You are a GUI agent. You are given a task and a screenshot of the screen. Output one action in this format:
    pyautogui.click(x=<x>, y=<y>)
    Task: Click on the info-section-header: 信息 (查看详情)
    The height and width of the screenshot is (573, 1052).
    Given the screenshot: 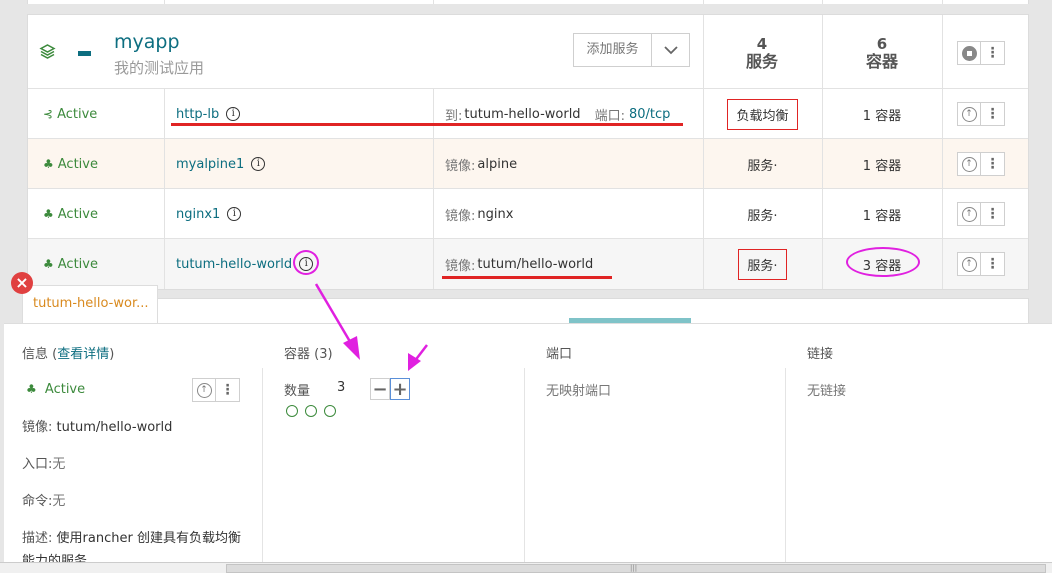 What is the action you would take?
    pyautogui.click(x=68, y=354)
    